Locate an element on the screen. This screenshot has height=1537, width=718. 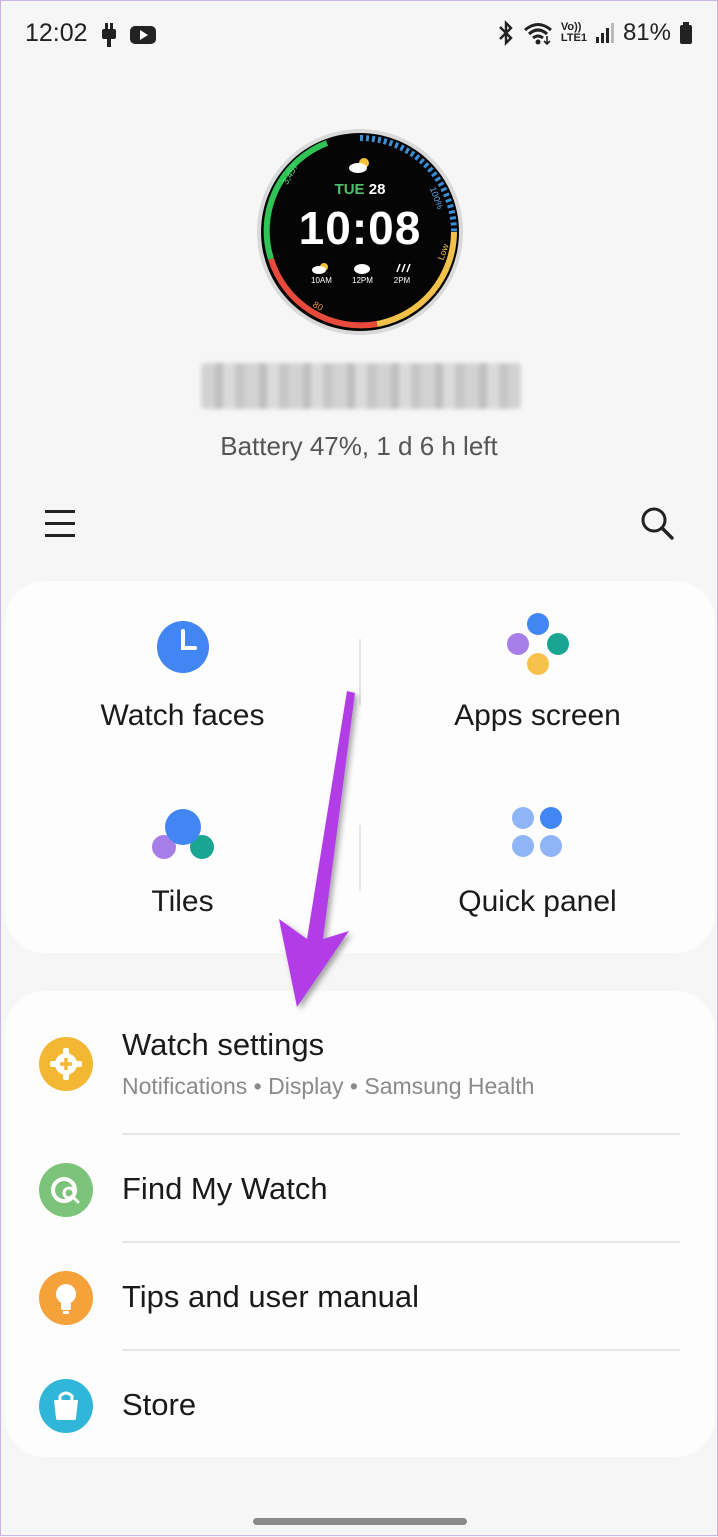
wifi-icon is located at coordinates (538, 33).